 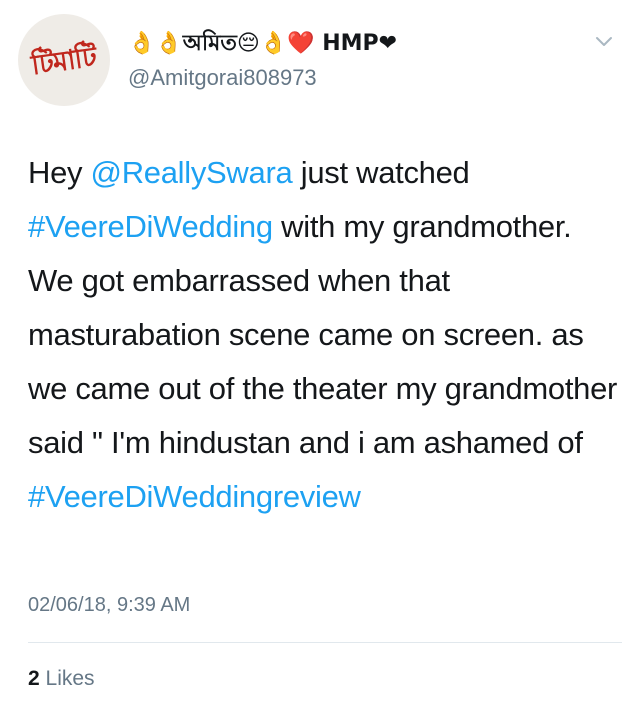 What do you see at coordinates (325, 642) in the screenshot?
I see `divider` at bounding box center [325, 642].